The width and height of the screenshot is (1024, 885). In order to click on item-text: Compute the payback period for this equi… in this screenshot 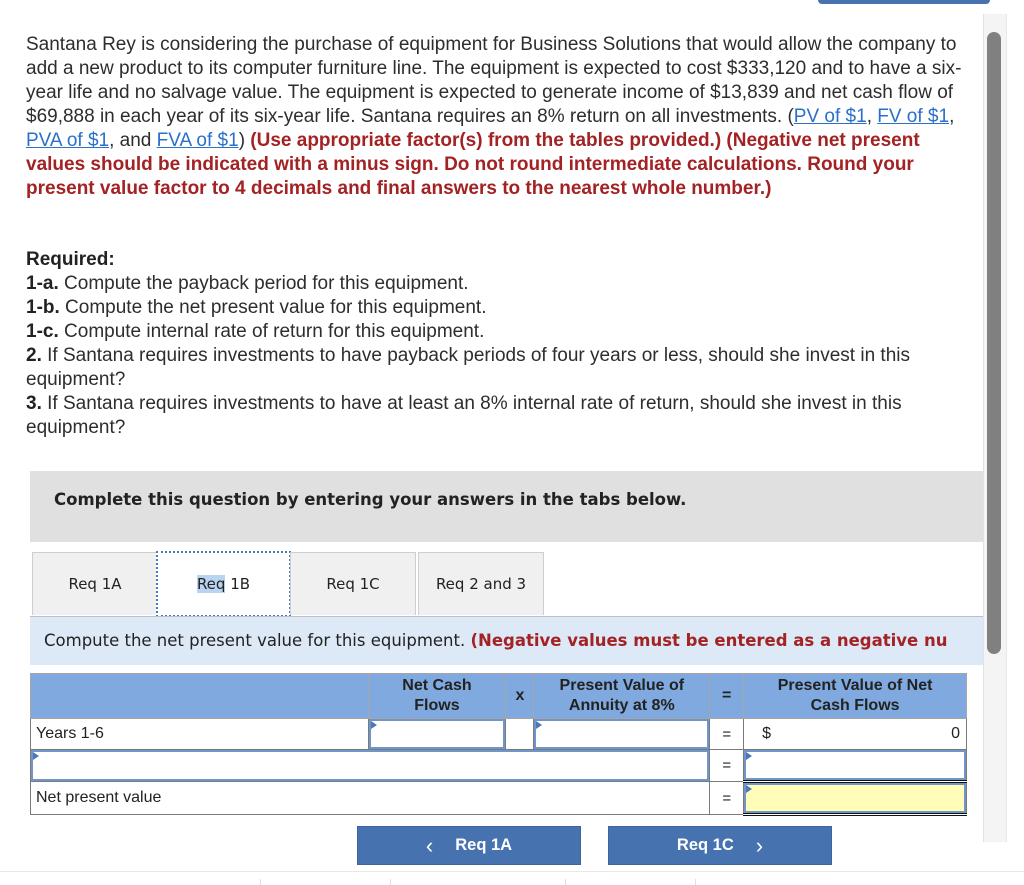, I will do `click(263, 283)`.